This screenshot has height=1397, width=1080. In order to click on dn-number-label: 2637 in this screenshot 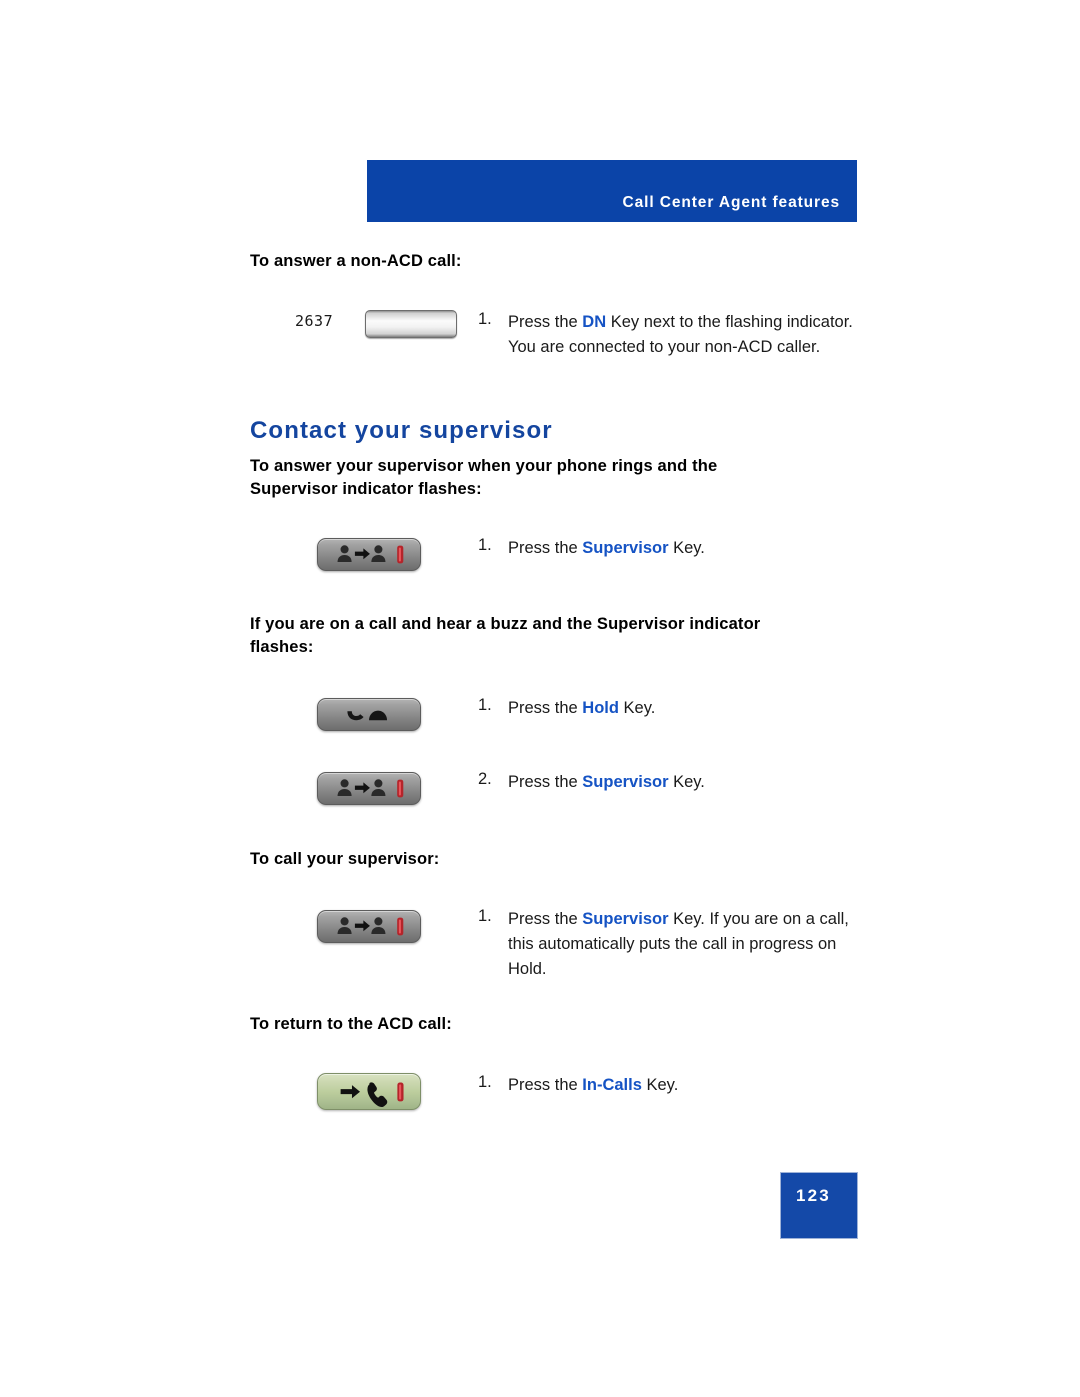, I will do `click(314, 321)`.